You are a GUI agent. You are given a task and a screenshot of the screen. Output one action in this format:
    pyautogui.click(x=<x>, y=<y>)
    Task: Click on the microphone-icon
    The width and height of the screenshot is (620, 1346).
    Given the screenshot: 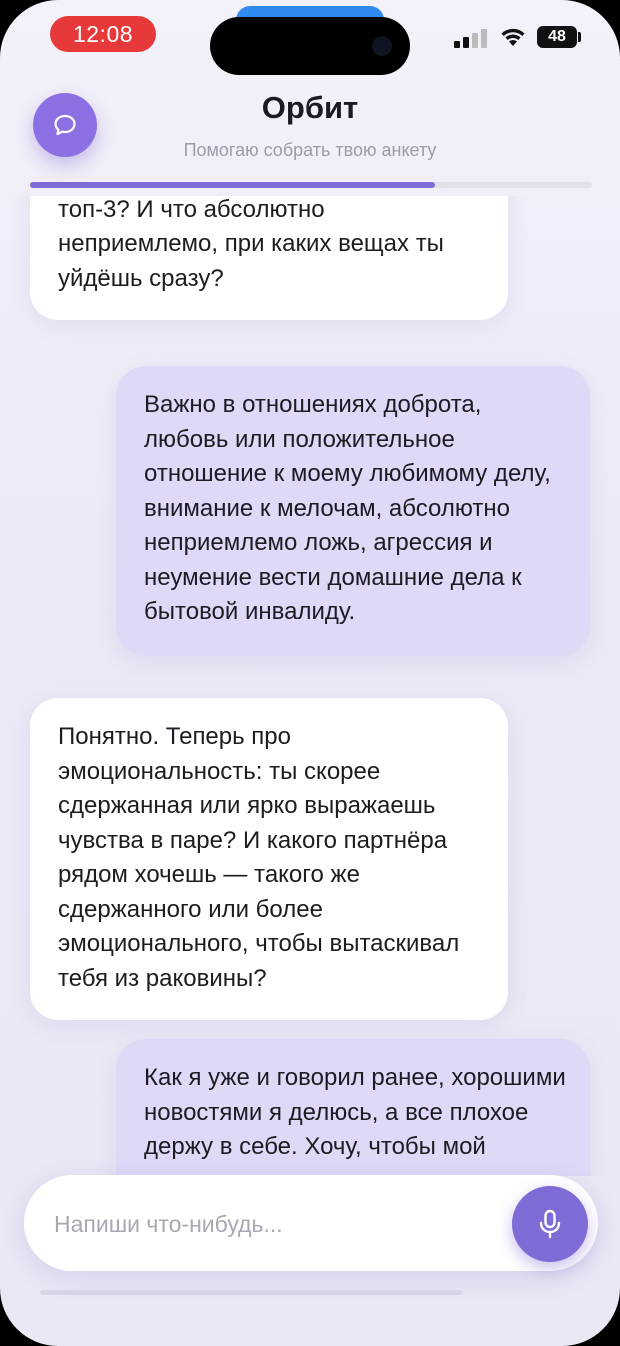 What is the action you would take?
    pyautogui.click(x=550, y=1224)
    